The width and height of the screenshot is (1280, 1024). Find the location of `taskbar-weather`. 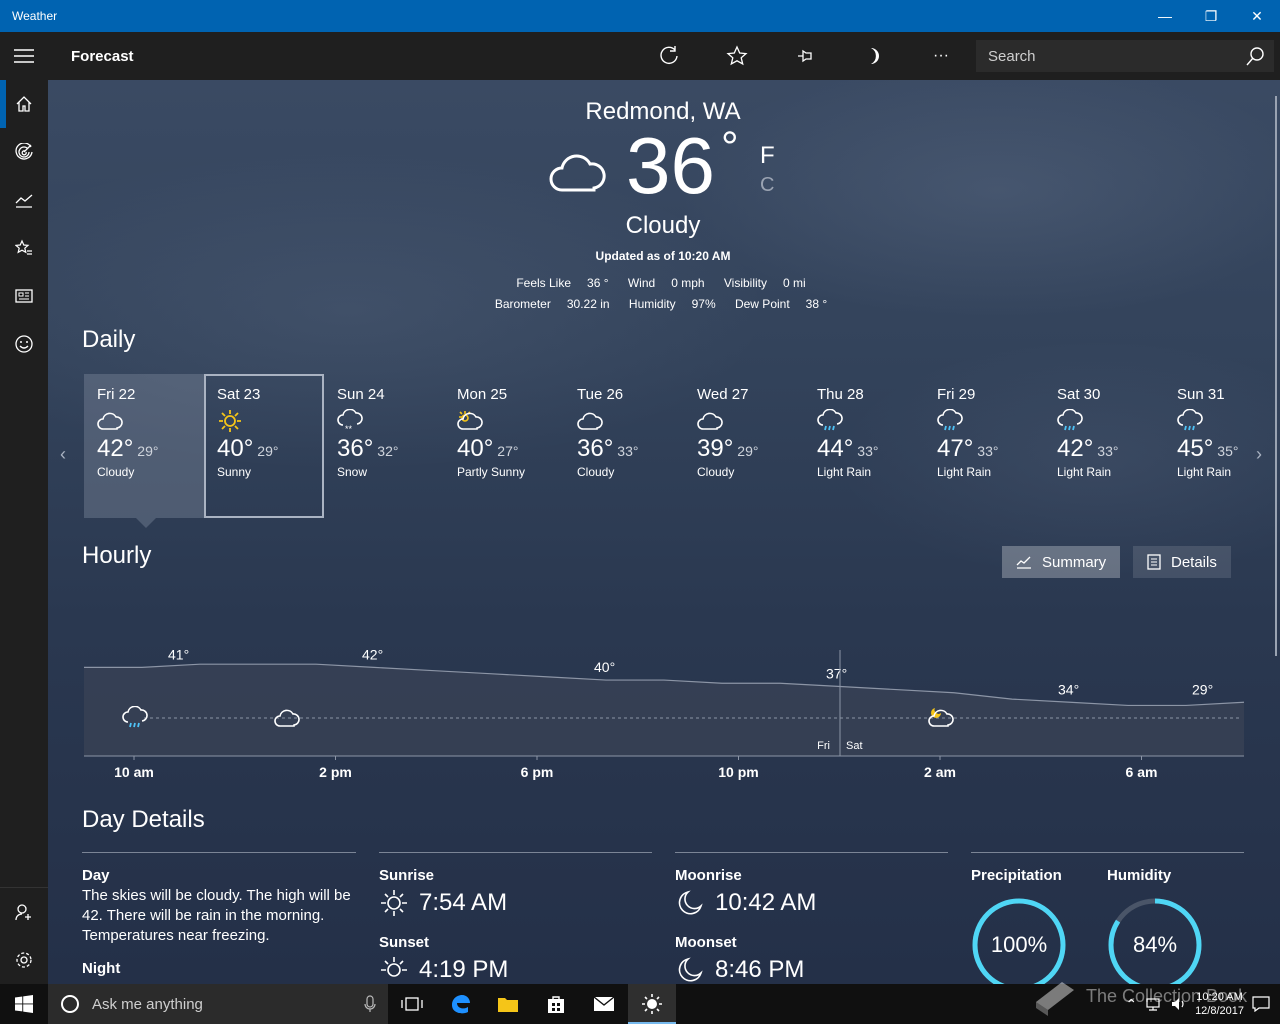

taskbar-weather is located at coordinates (652, 1004).